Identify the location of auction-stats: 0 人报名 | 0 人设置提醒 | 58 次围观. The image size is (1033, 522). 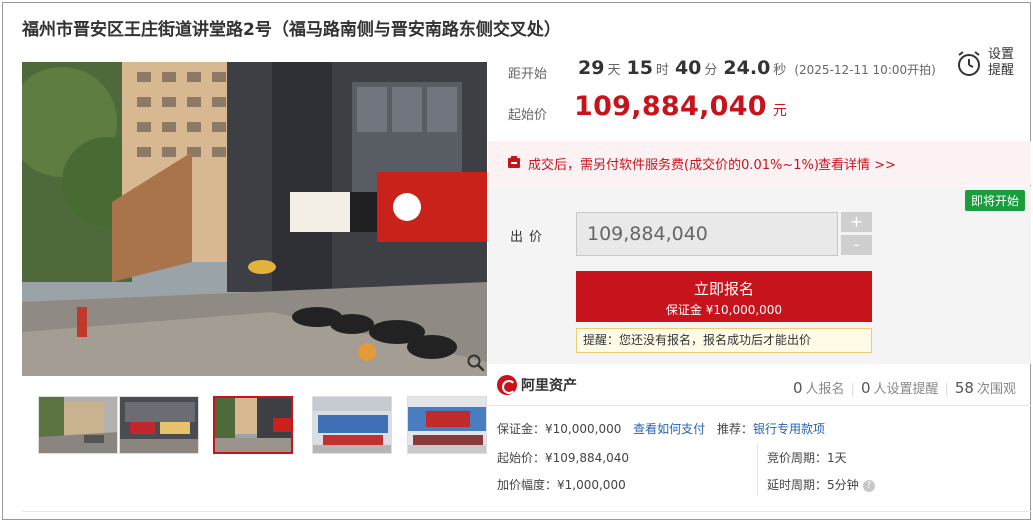
(904, 388).